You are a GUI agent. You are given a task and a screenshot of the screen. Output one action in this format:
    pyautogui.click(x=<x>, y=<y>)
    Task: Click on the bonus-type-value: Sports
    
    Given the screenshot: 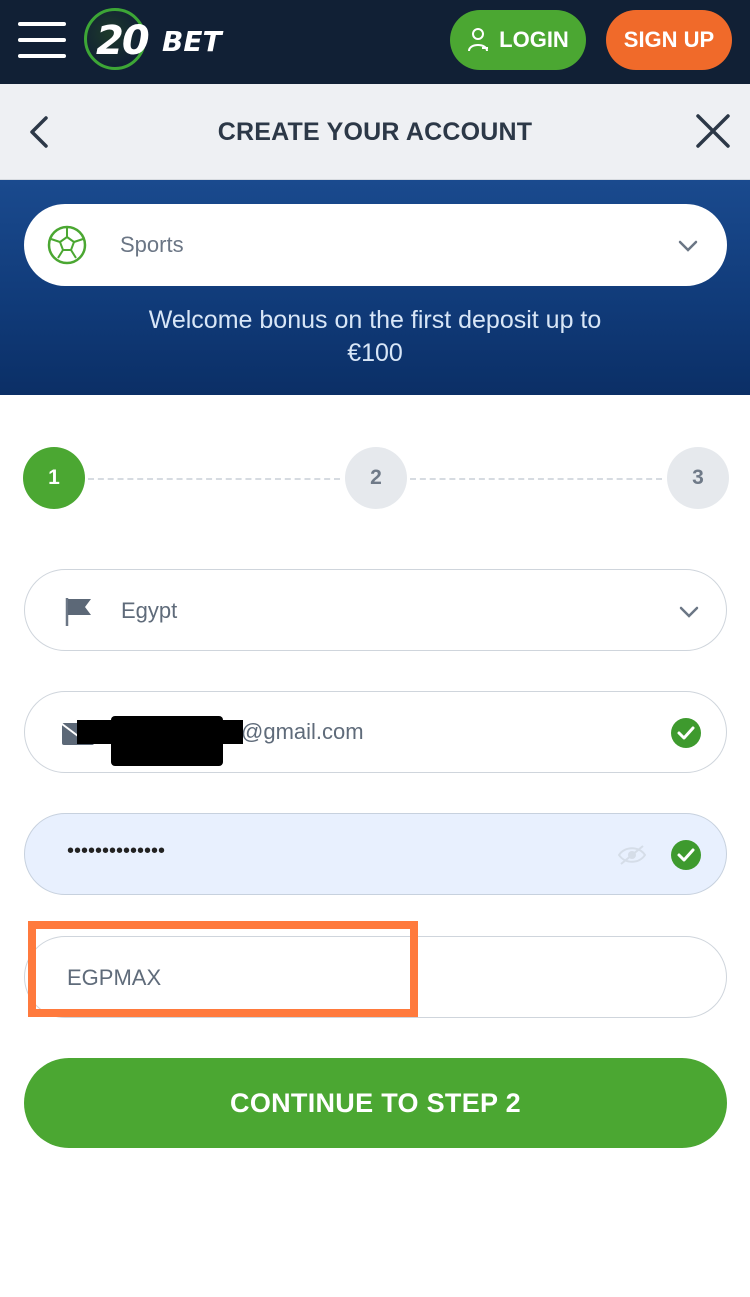 What is the action you would take?
    pyautogui.click(x=152, y=244)
    